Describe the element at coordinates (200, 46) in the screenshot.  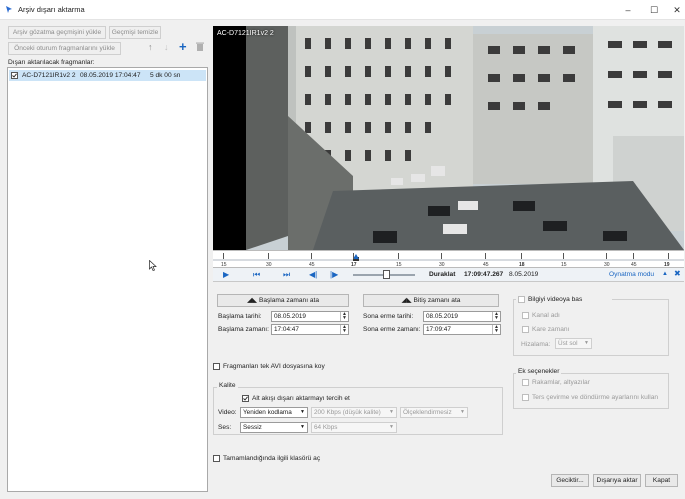
I see `delete-icon` at that location.